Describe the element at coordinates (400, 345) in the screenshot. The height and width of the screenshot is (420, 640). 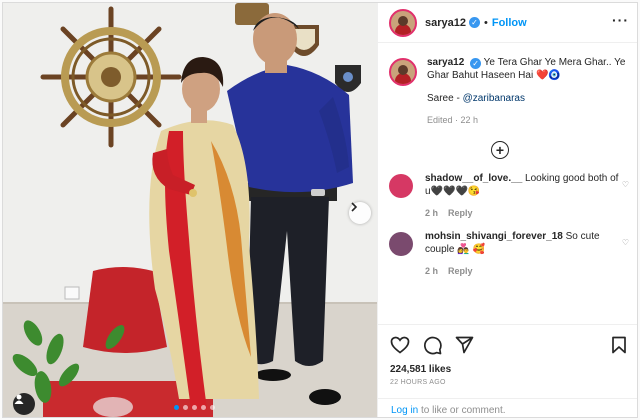
I see `heart-icon` at that location.